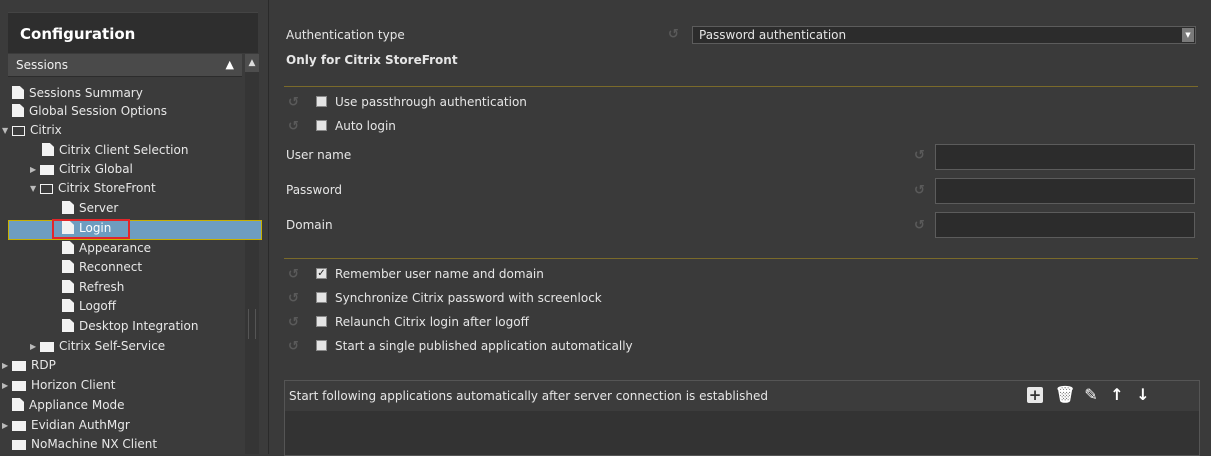 The image size is (1211, 456). I want to click on scroll-up-icon: ▲, so click(252, 63).